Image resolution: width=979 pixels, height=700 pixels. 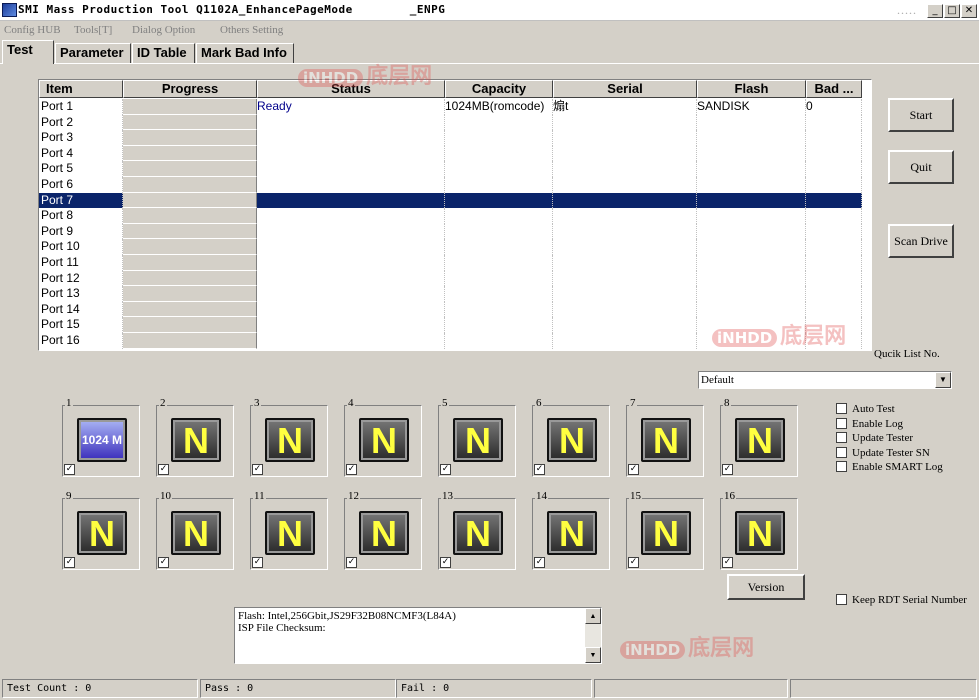 What do you see at coordinates (869, 424) in the screenshot?
I see `enable-log-checkbox: Enable Log` at bounding box center [869, 424].